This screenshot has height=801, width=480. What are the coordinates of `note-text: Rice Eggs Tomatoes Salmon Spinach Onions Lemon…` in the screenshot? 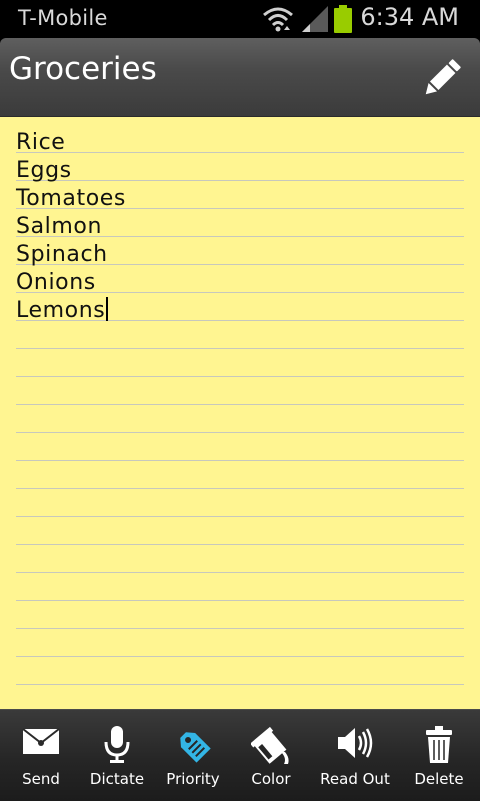 It's located at (71, 227).